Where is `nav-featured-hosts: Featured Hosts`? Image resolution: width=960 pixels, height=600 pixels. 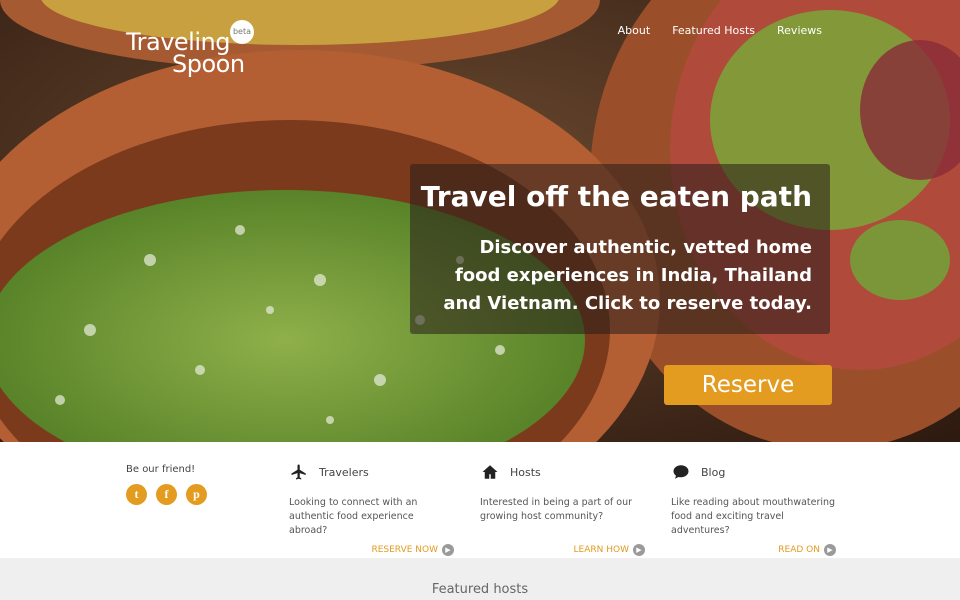
nav-featured-hosts: Featured Hosts is located at coordinates (713, 30).